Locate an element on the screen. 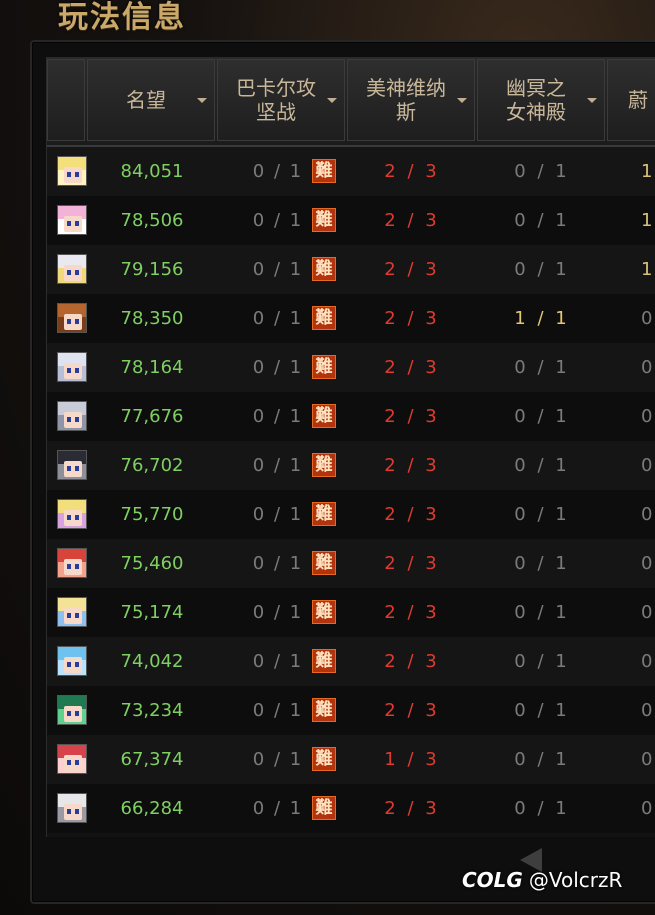  grey-hair-character-avatar is located at coordinates (72, 416).